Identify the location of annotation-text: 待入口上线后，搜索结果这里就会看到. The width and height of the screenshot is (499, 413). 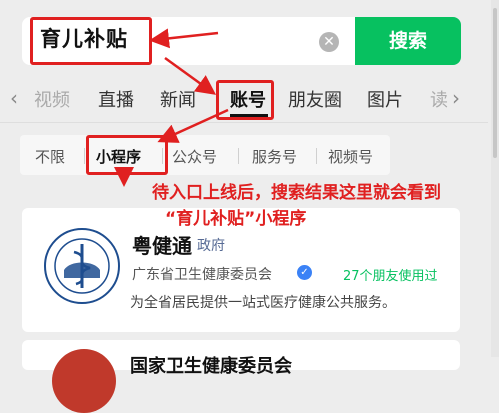
(296, 193).